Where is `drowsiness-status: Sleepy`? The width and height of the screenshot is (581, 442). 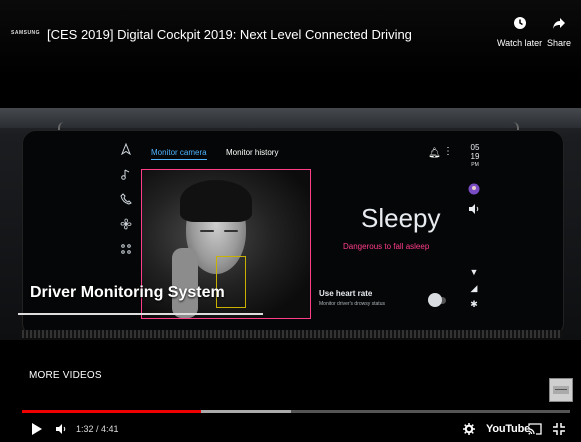 drowsiness-status: Sleepy is located at coordinates (401, 218).